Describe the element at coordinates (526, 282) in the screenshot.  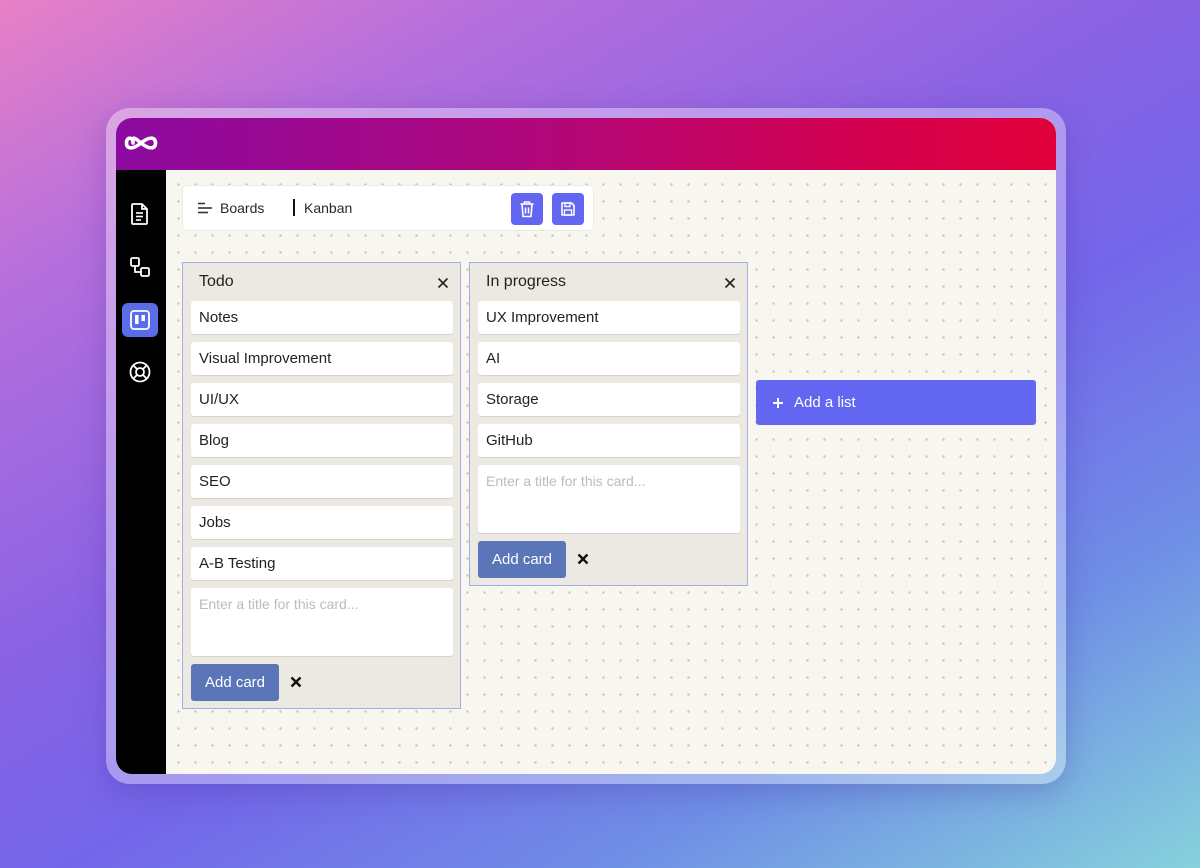
I see `list-title: In progress` at that location.